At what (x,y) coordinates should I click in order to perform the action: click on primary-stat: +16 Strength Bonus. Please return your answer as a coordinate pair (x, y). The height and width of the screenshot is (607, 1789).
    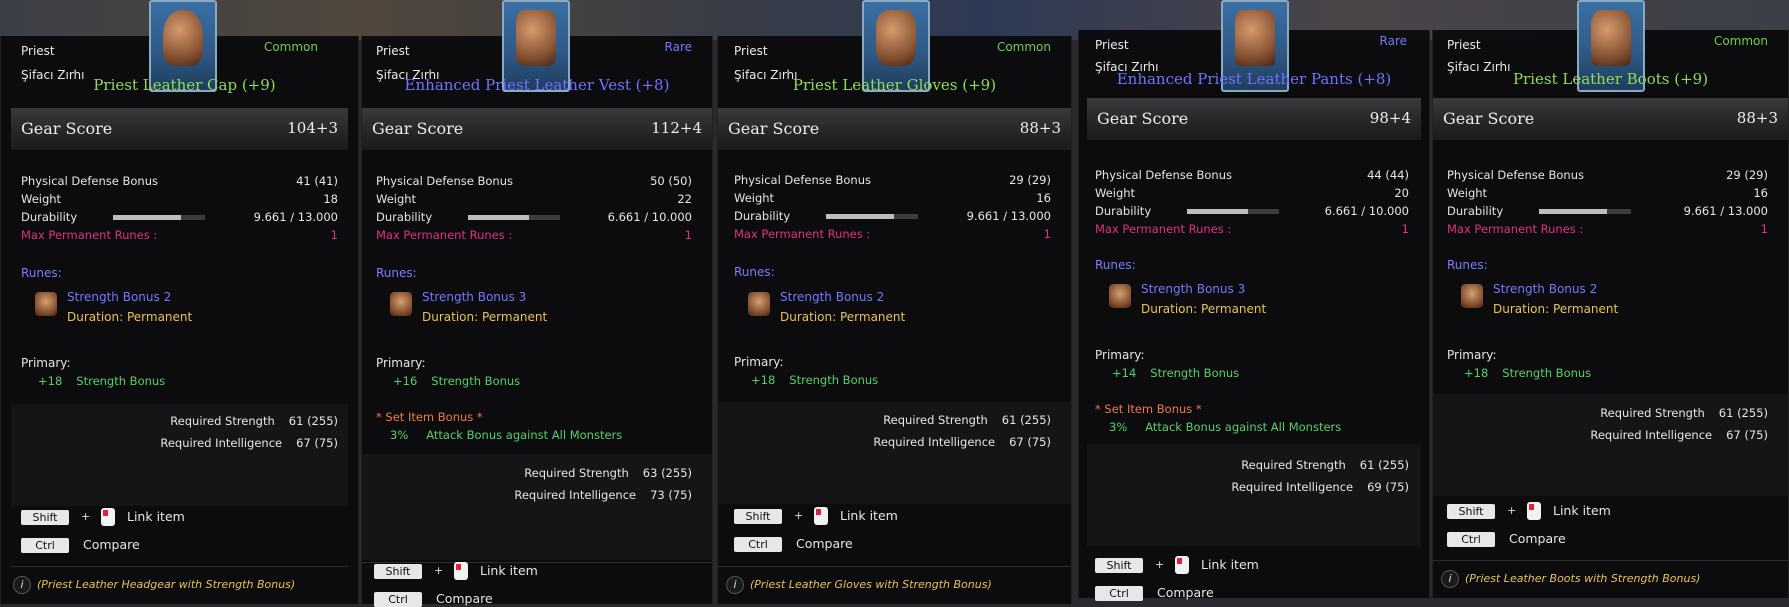
    Looking at the image, I should click on (457, 381).